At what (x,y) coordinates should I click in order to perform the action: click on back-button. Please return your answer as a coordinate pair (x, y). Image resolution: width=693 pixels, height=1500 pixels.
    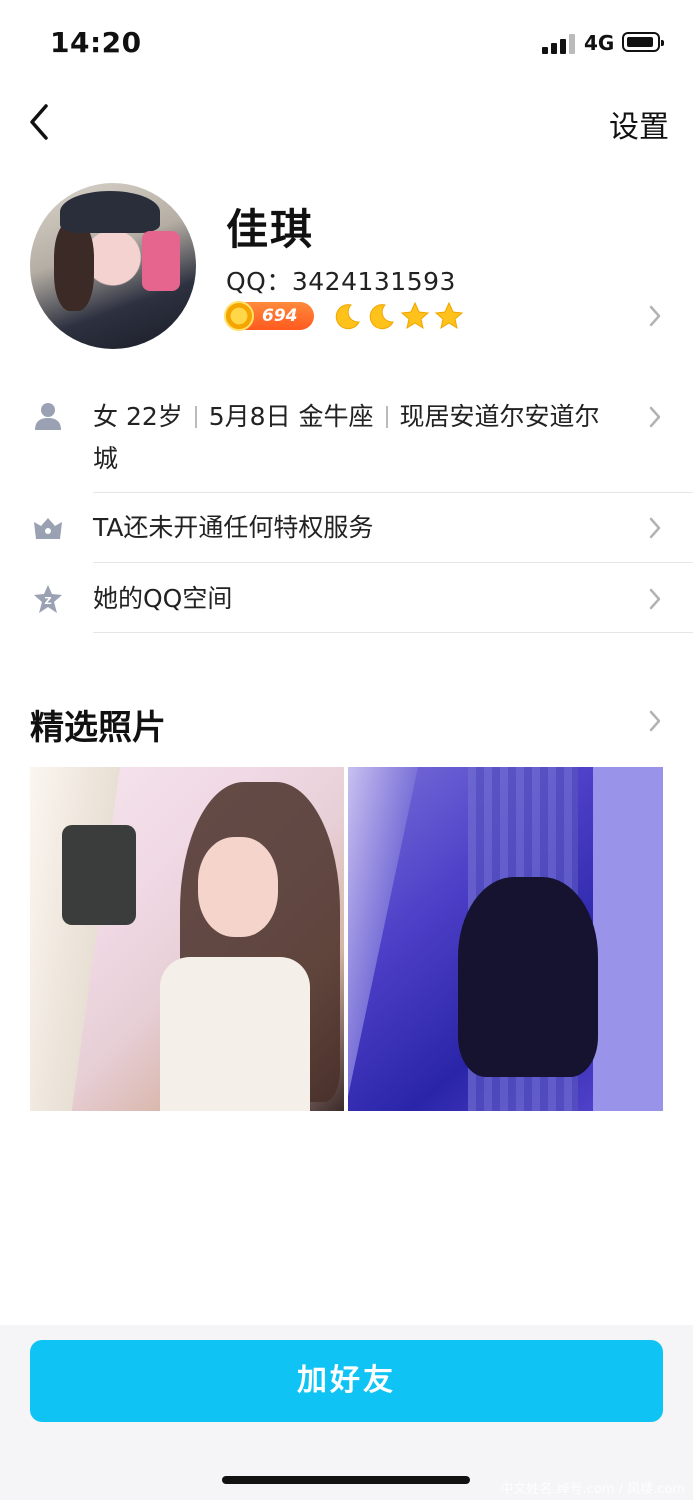
    Looking at the image, I should click on (41, 122).